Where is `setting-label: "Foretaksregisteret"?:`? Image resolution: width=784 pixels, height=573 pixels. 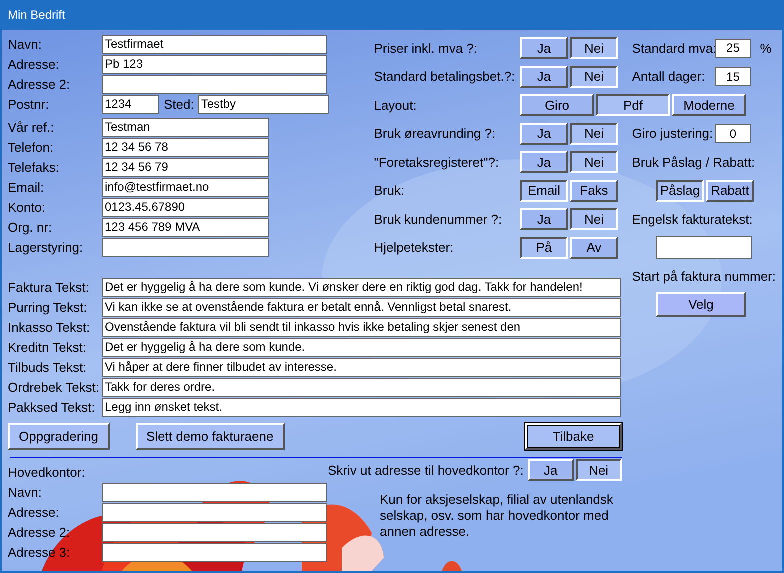 setting-label: "Foretaksregisteret"?: is located at coordinates (437, 162).